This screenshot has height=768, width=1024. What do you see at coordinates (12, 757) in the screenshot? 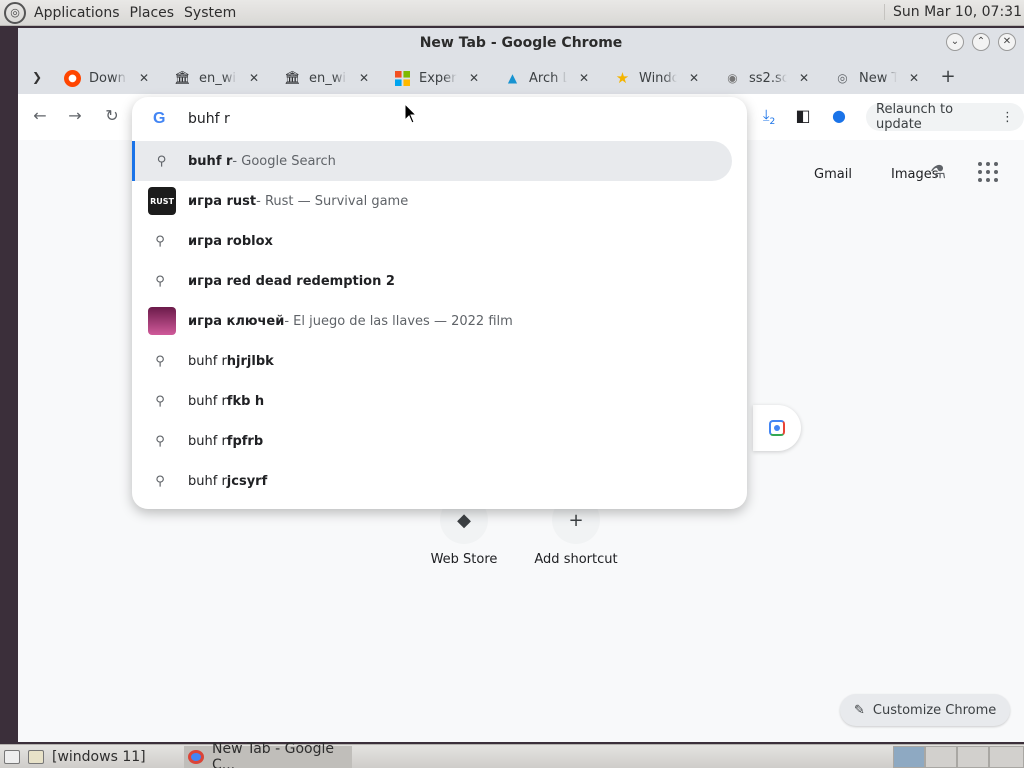
I see `show-desktop-icon` at bounding box center [12, 757].